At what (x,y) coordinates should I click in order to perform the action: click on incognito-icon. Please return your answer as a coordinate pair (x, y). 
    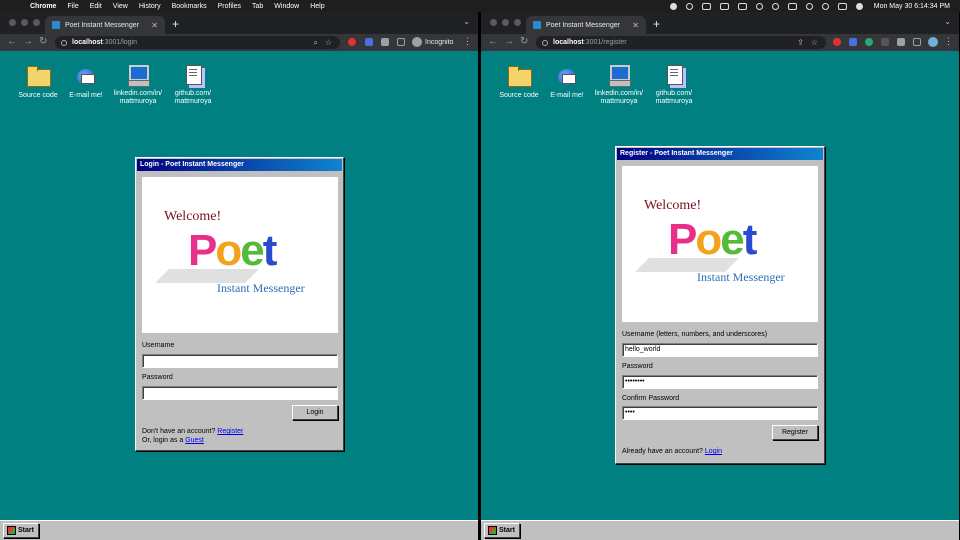
    Looking at the image, I should click on (417, 42).